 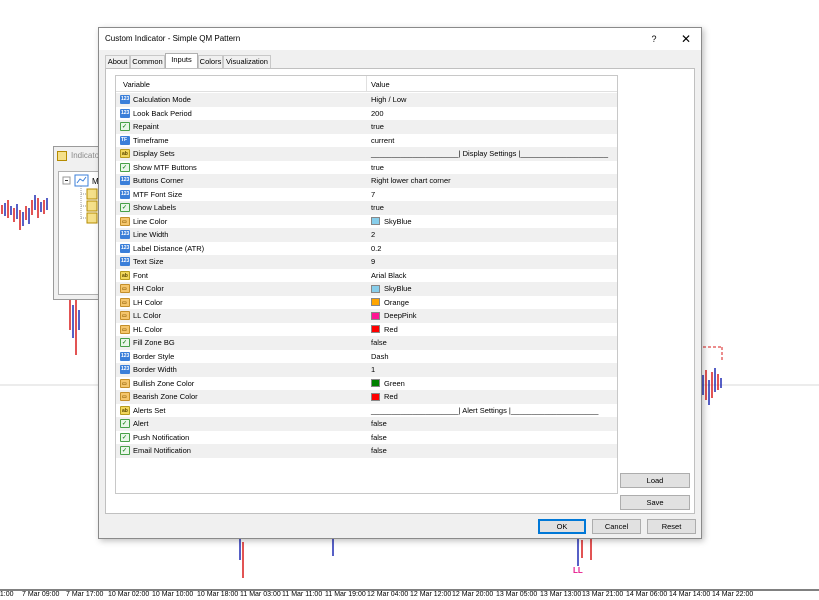 What do you see at coordinates (380, 356) in the screenshot?
I see `input-value: Dash` at bounding box center [380, 356].